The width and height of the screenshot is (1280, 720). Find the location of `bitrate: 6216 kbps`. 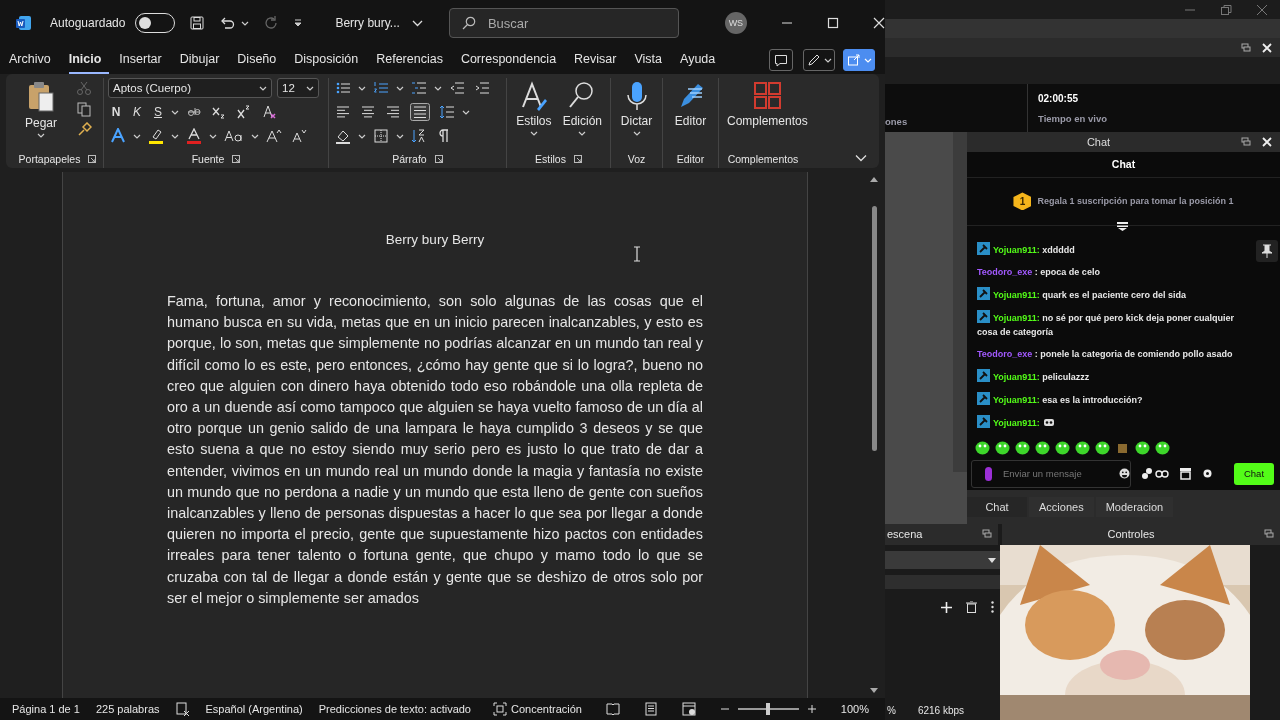

bitrate: 6216 kbps is located at coordinates (941, 710).